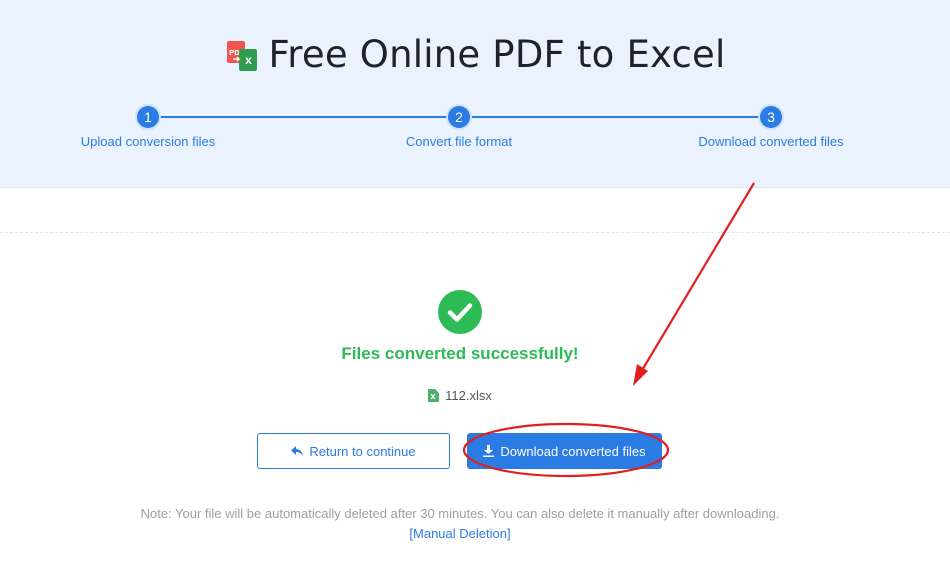 The height and width of the screenshot is (580, 950). I want to click on svg-text: X, so click(248, 62).